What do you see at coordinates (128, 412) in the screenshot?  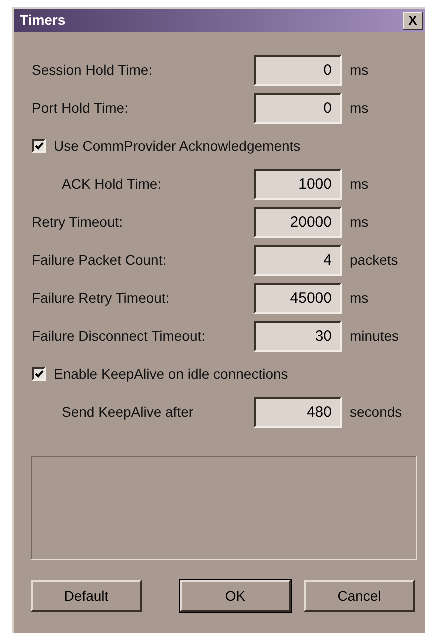 I see `field-label: Send KeepAlive after` at bounding box center [128, 412].